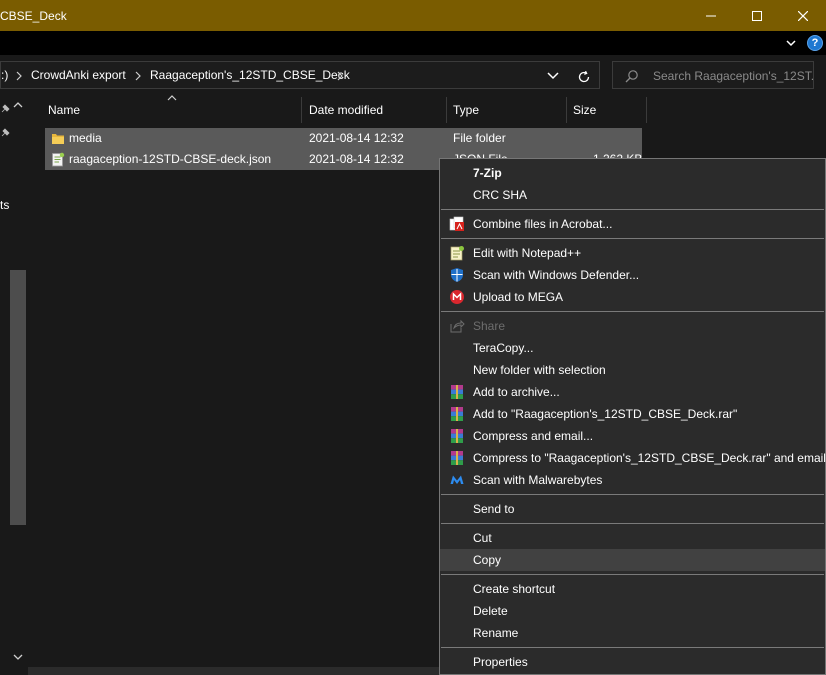 This screenshot has width=826, height=675. Describe the element at coordinates (482, 538) in the screenshot. I see `menu-item-label: Cut` at that location.